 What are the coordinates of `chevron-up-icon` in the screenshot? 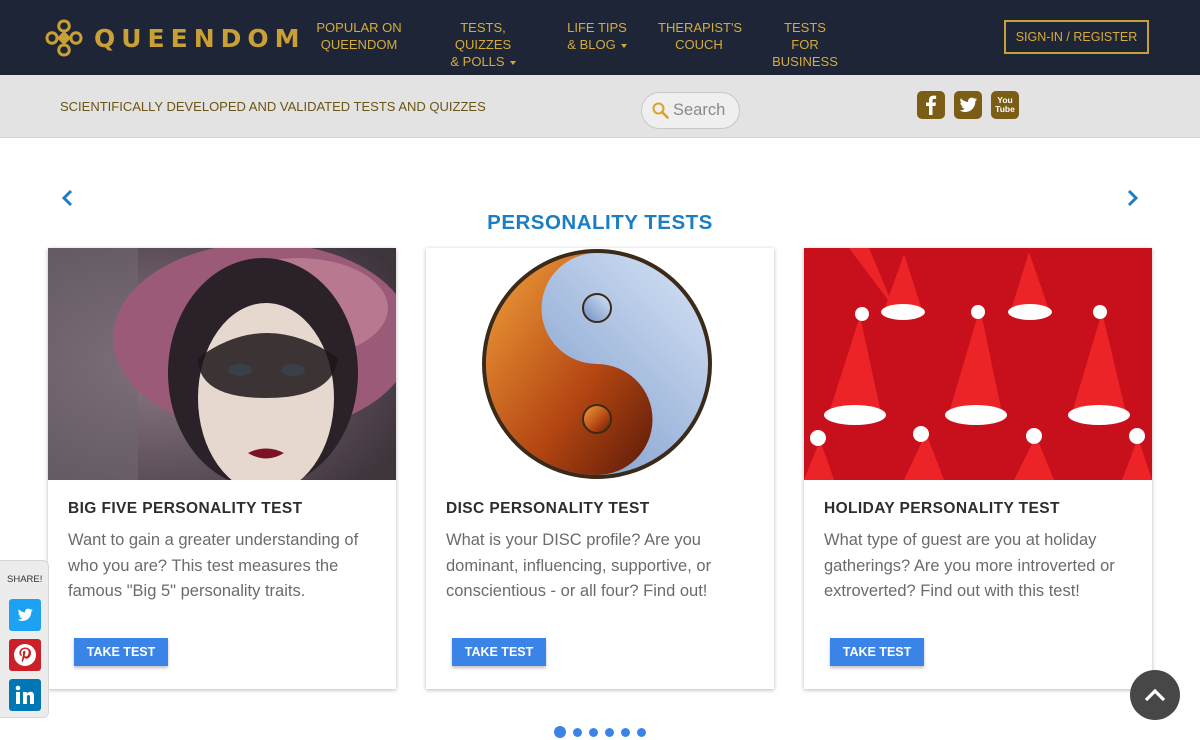 It's located at (1155, 695).